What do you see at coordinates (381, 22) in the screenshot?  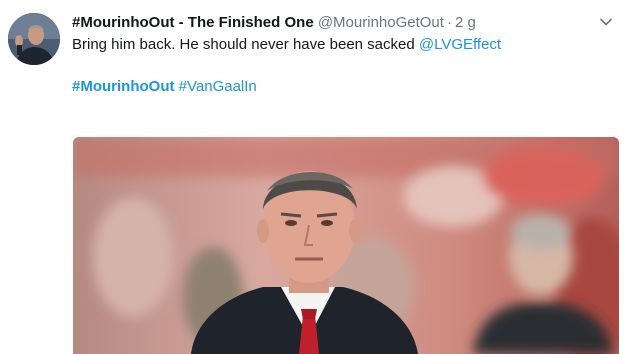 I see `user-handle: @MourinhoGetOut` at bounding box center [381, 22].